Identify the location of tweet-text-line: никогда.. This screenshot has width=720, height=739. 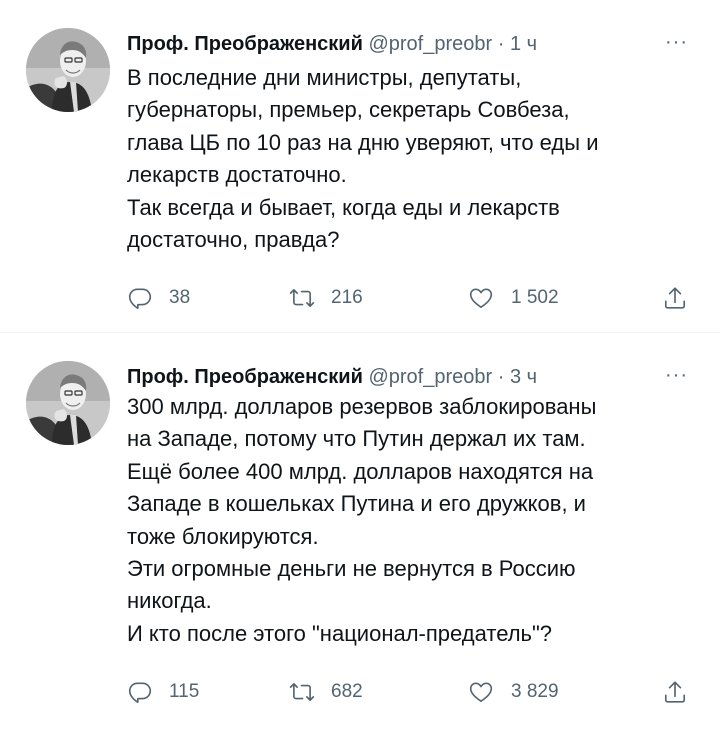
(169, 601).